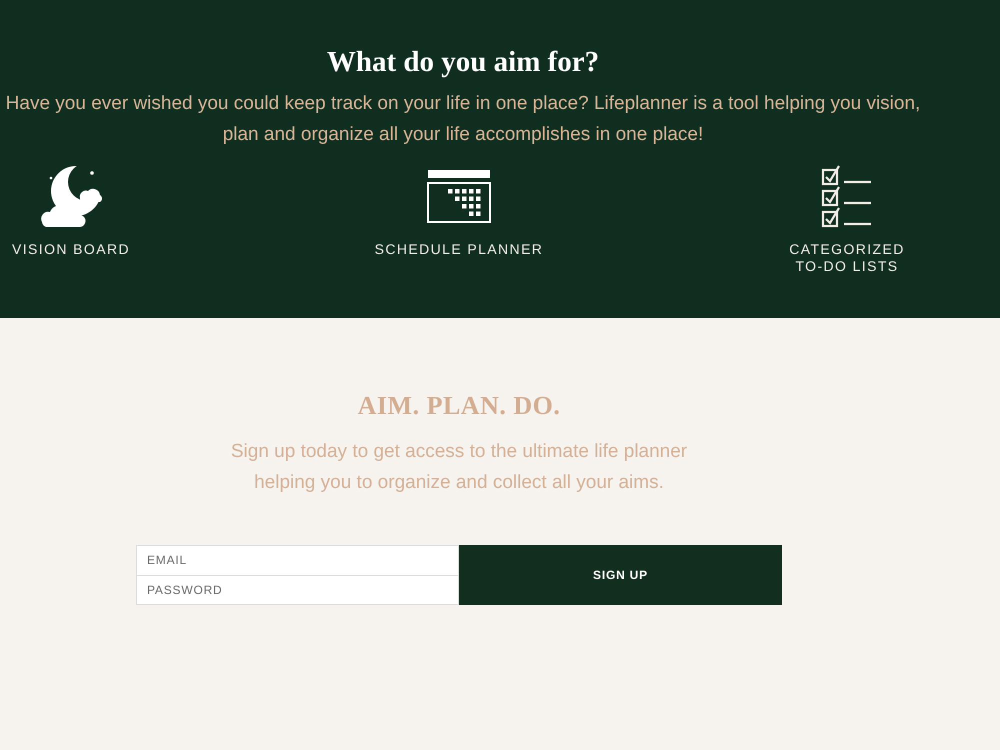 Image resolution: width=1000 pixels, height=750 pixels. I want to click on calendar-icon, so click(459, 196).